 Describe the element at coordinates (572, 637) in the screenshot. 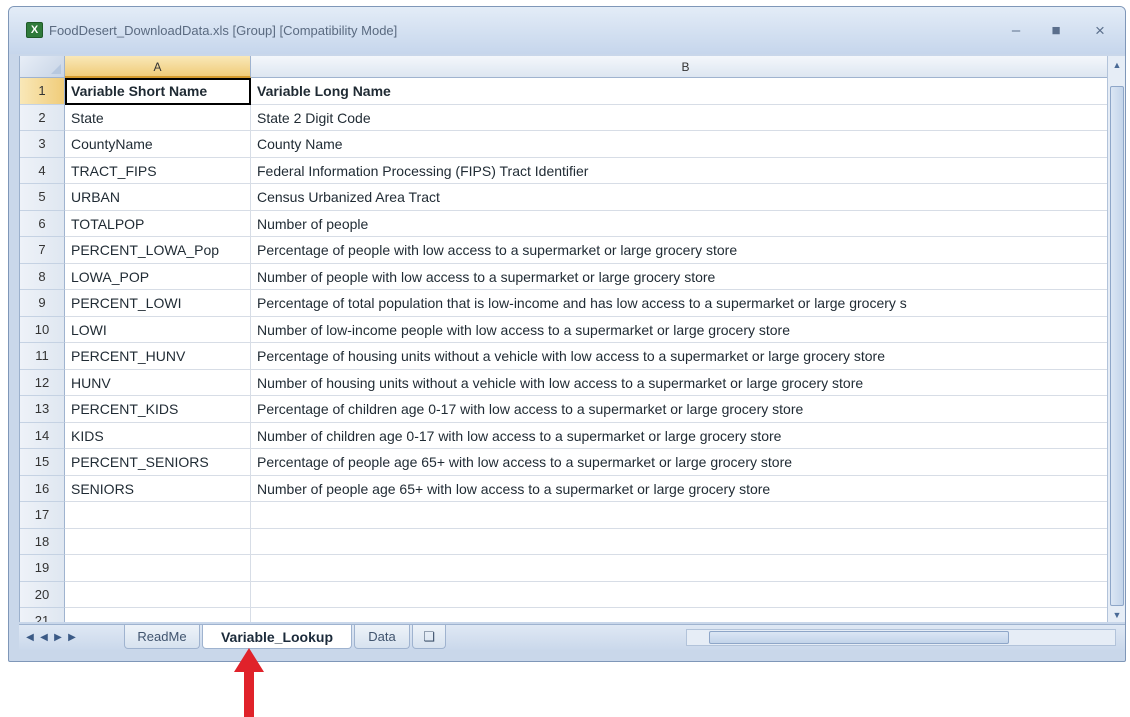

I see `sheet-tab-bar: ◀ ◀ ▶ ▶ ReadMe Variable_Lookup Data ❏` at that location.